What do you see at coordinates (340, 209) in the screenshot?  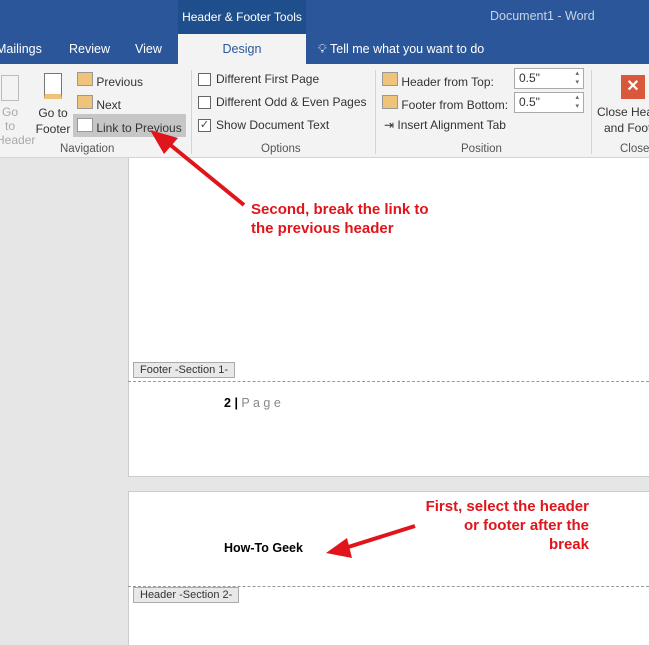 I see `annotation-line: Second, break the link to` at bounding box center [340, 209].